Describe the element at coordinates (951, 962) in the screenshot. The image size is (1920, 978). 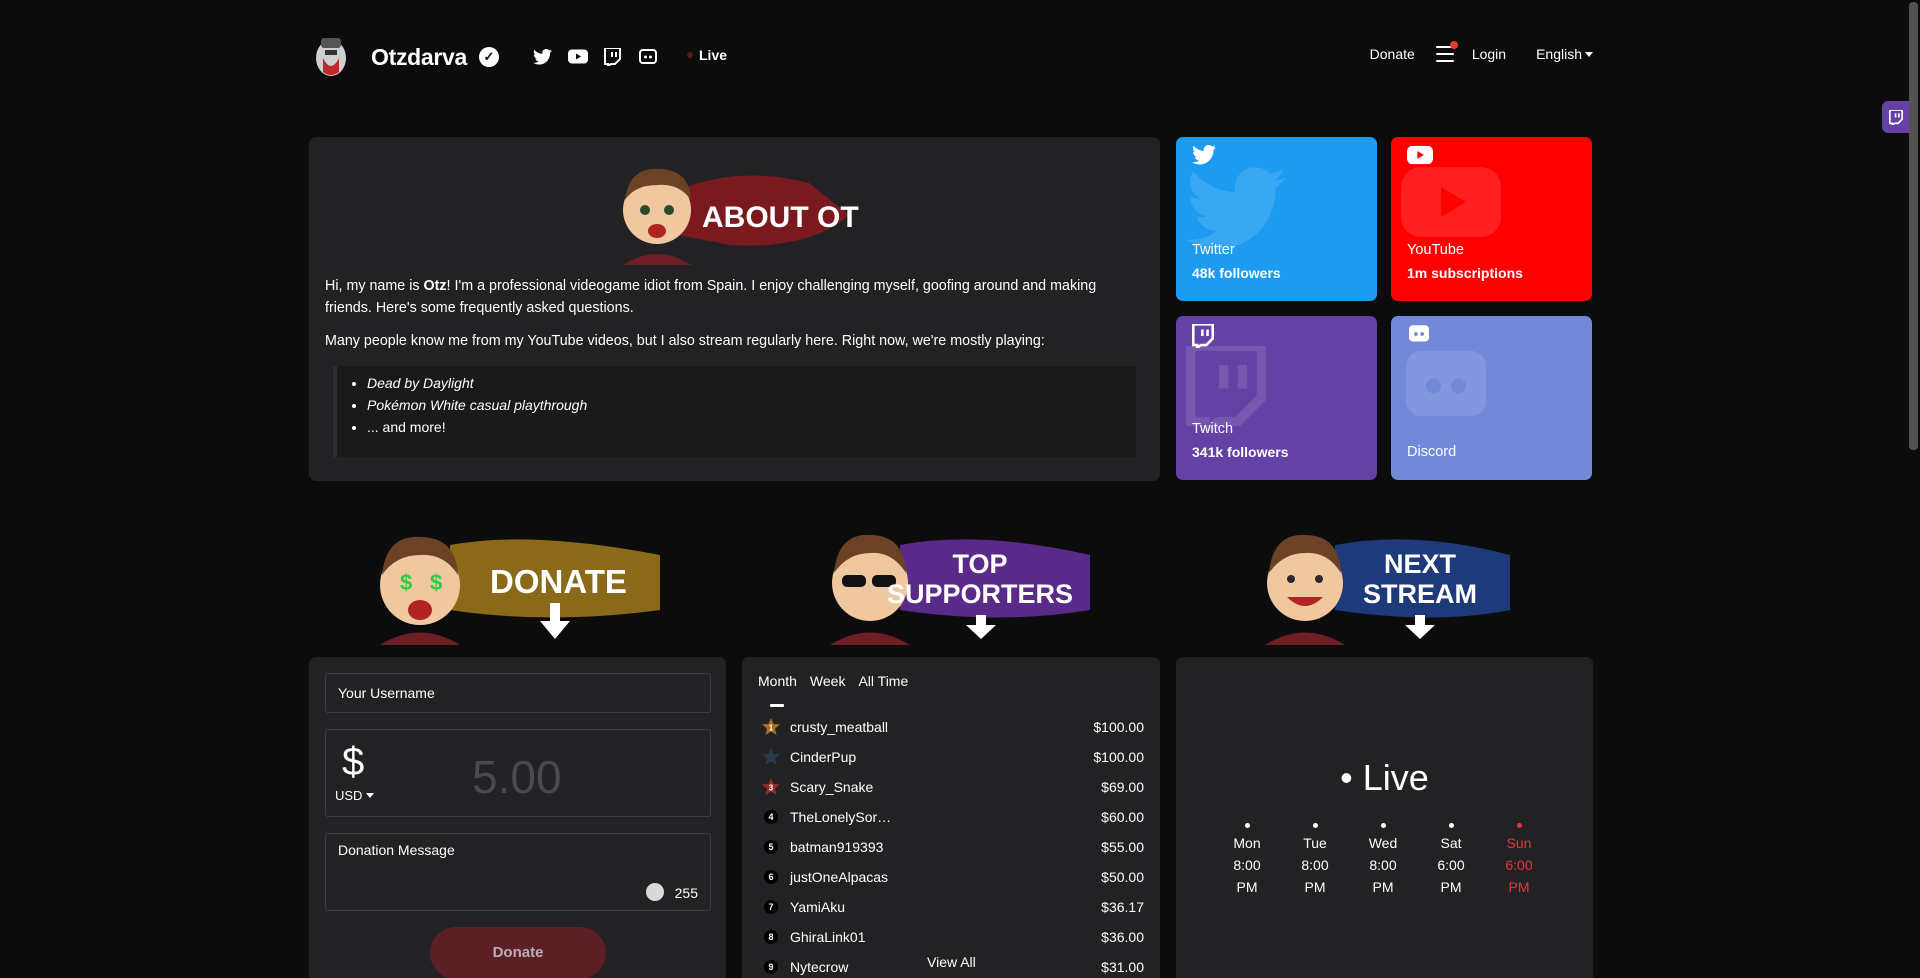
I see `view-all-link: View All` at that location.